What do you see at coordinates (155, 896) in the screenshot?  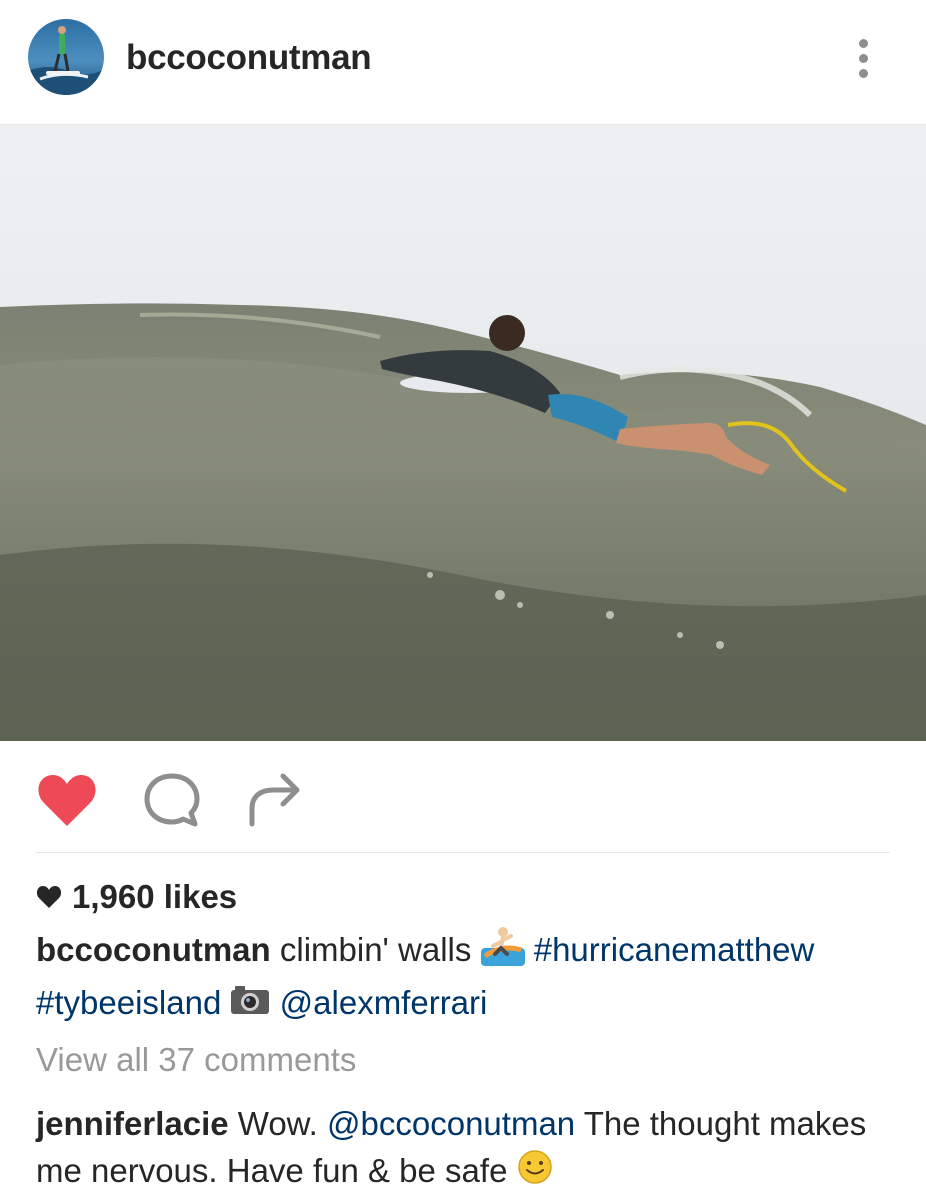 I see `likes-text: 1,960 likes` at bounding box center [155, 896].